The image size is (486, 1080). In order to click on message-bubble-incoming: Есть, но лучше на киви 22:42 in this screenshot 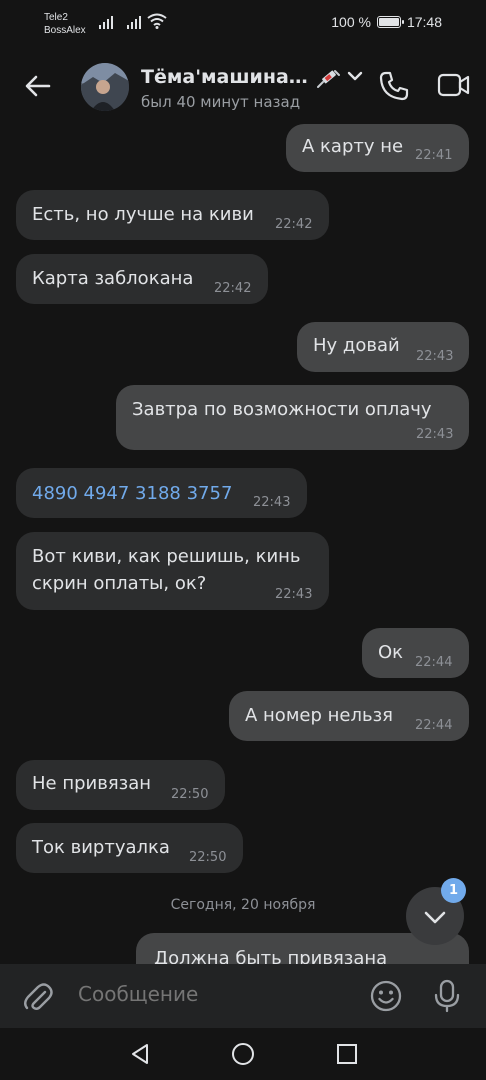, I will do `click(172, 215)`.